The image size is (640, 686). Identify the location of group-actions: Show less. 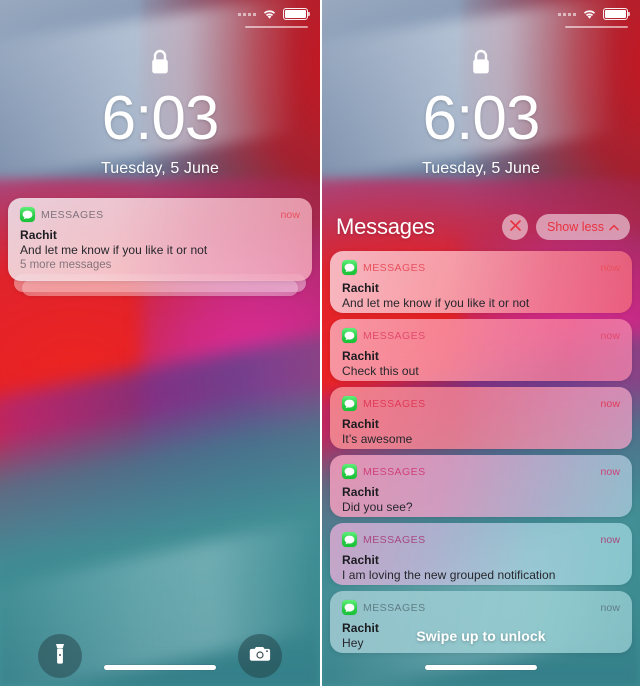
(566, 227).